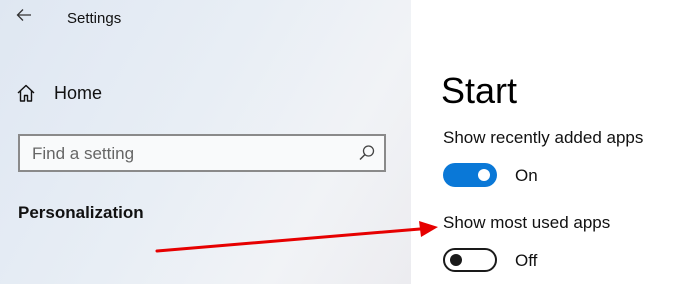 This screenshot has width=680, height=284. What do you see at coordinates (296, 237) in the screenshot?
I see `annotation-arrow` at bounding box center [296, 237].